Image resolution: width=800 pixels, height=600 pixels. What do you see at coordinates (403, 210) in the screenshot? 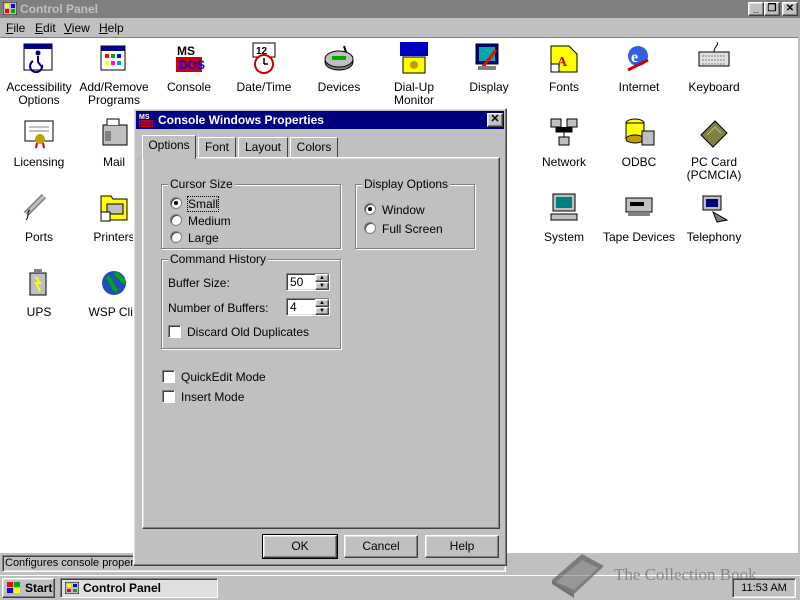
I see `radio-label: Window` at bounding box center [403, 210].